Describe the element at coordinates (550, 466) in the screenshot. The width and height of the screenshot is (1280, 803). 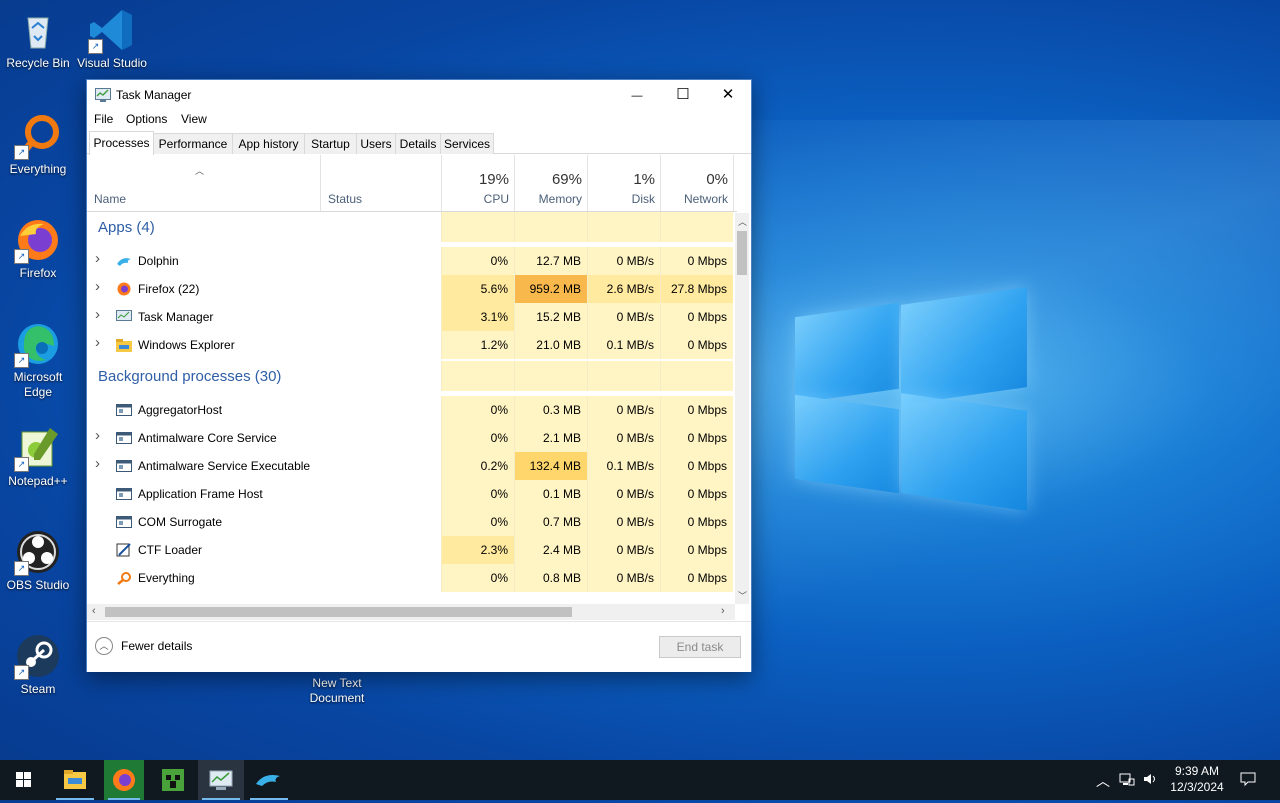
I see `process-memory: 132.4 MB` at that location.